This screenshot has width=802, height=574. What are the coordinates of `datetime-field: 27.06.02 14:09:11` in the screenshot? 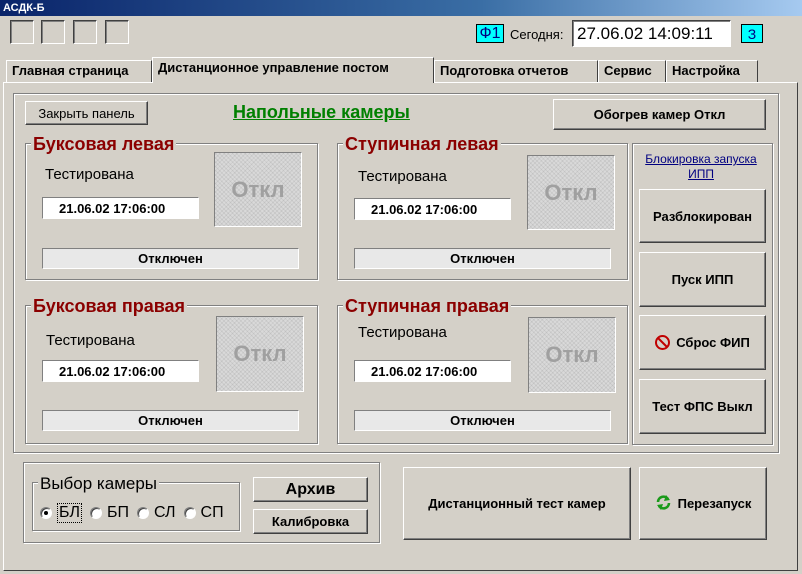 It's located at (651, 33).